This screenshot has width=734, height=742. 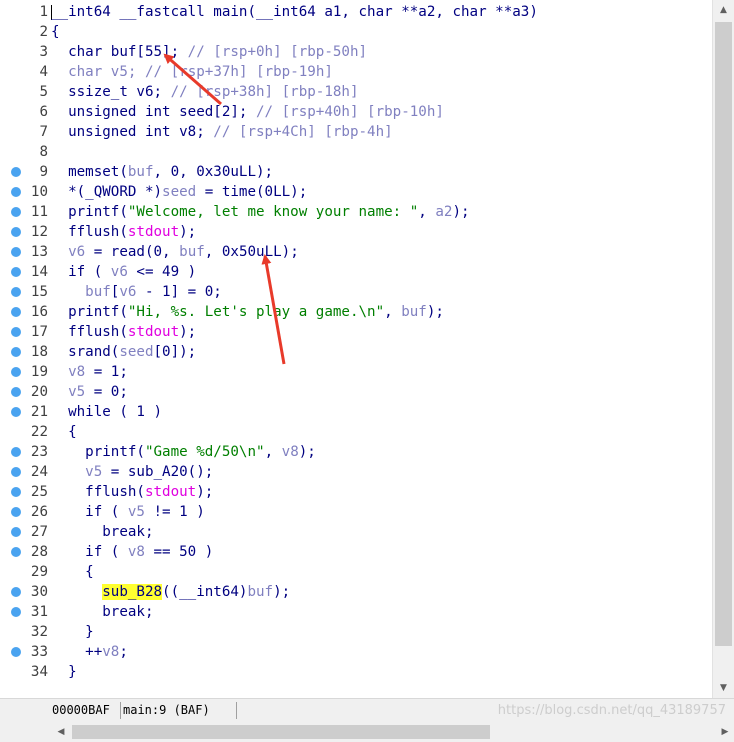 I want to click on code-line: 30 sub_B28((__int64)buf);, so click(x=356, y=592).